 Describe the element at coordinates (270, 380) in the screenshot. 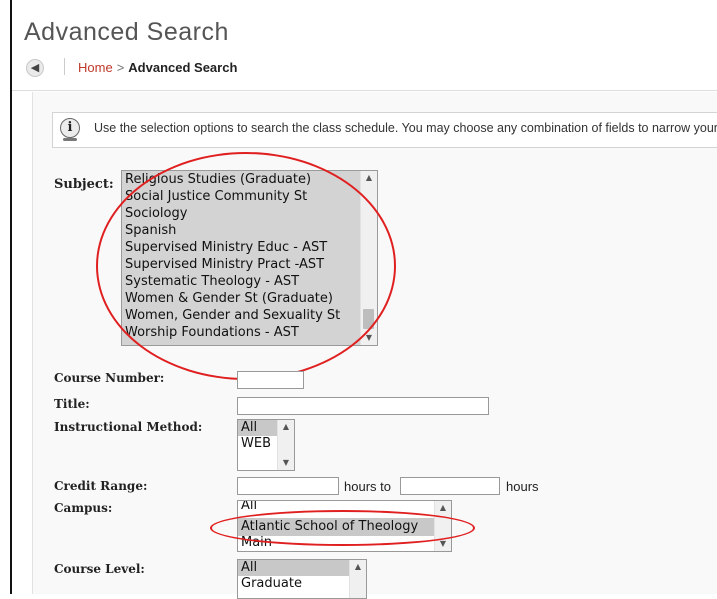

I see `course-number-input` at that location.